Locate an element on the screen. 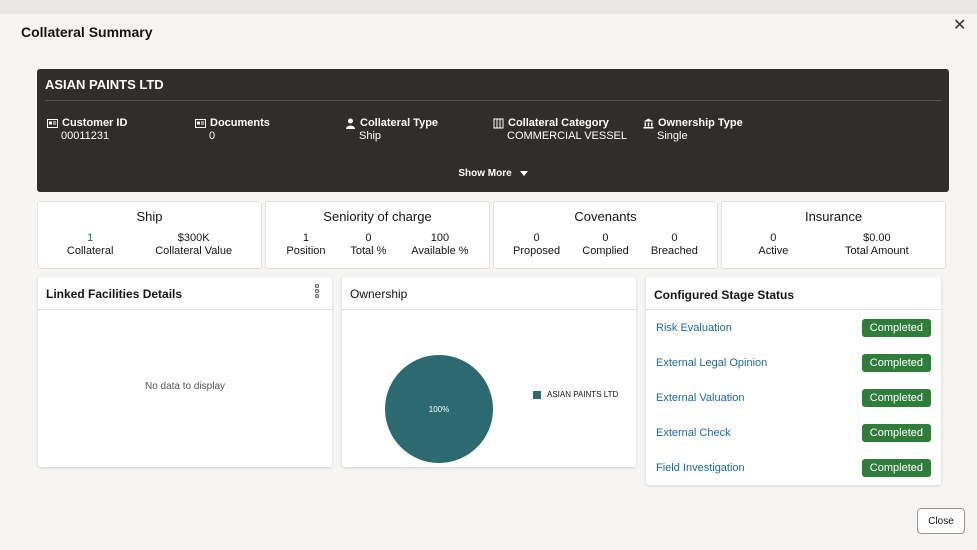 This screenshot has height=550, width=977. customer-id-label: Customer ID is located at coordinates (95, 123).